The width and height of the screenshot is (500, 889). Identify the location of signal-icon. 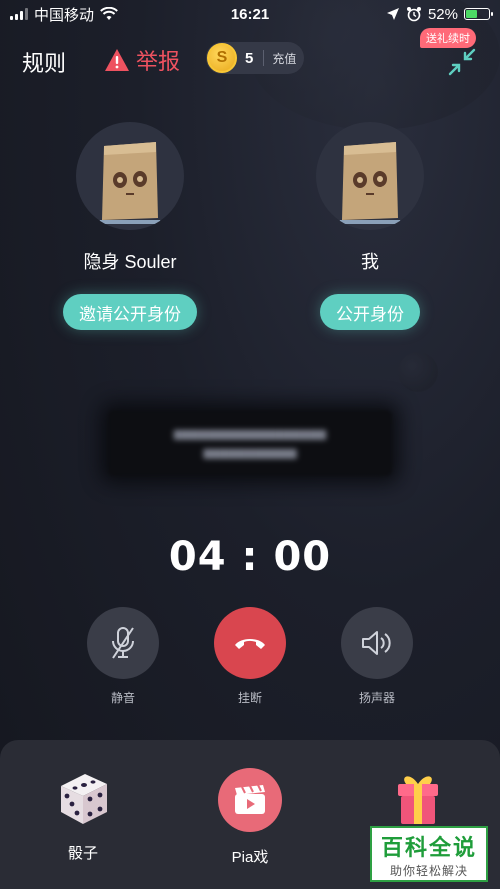
(19, 14).